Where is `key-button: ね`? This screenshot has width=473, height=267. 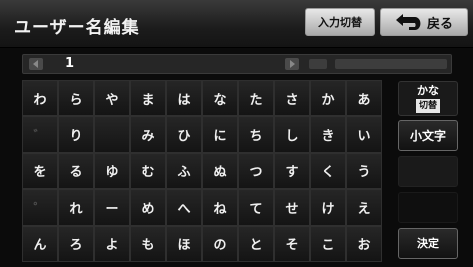 key-button: ね is located at coordinates (220, 207).